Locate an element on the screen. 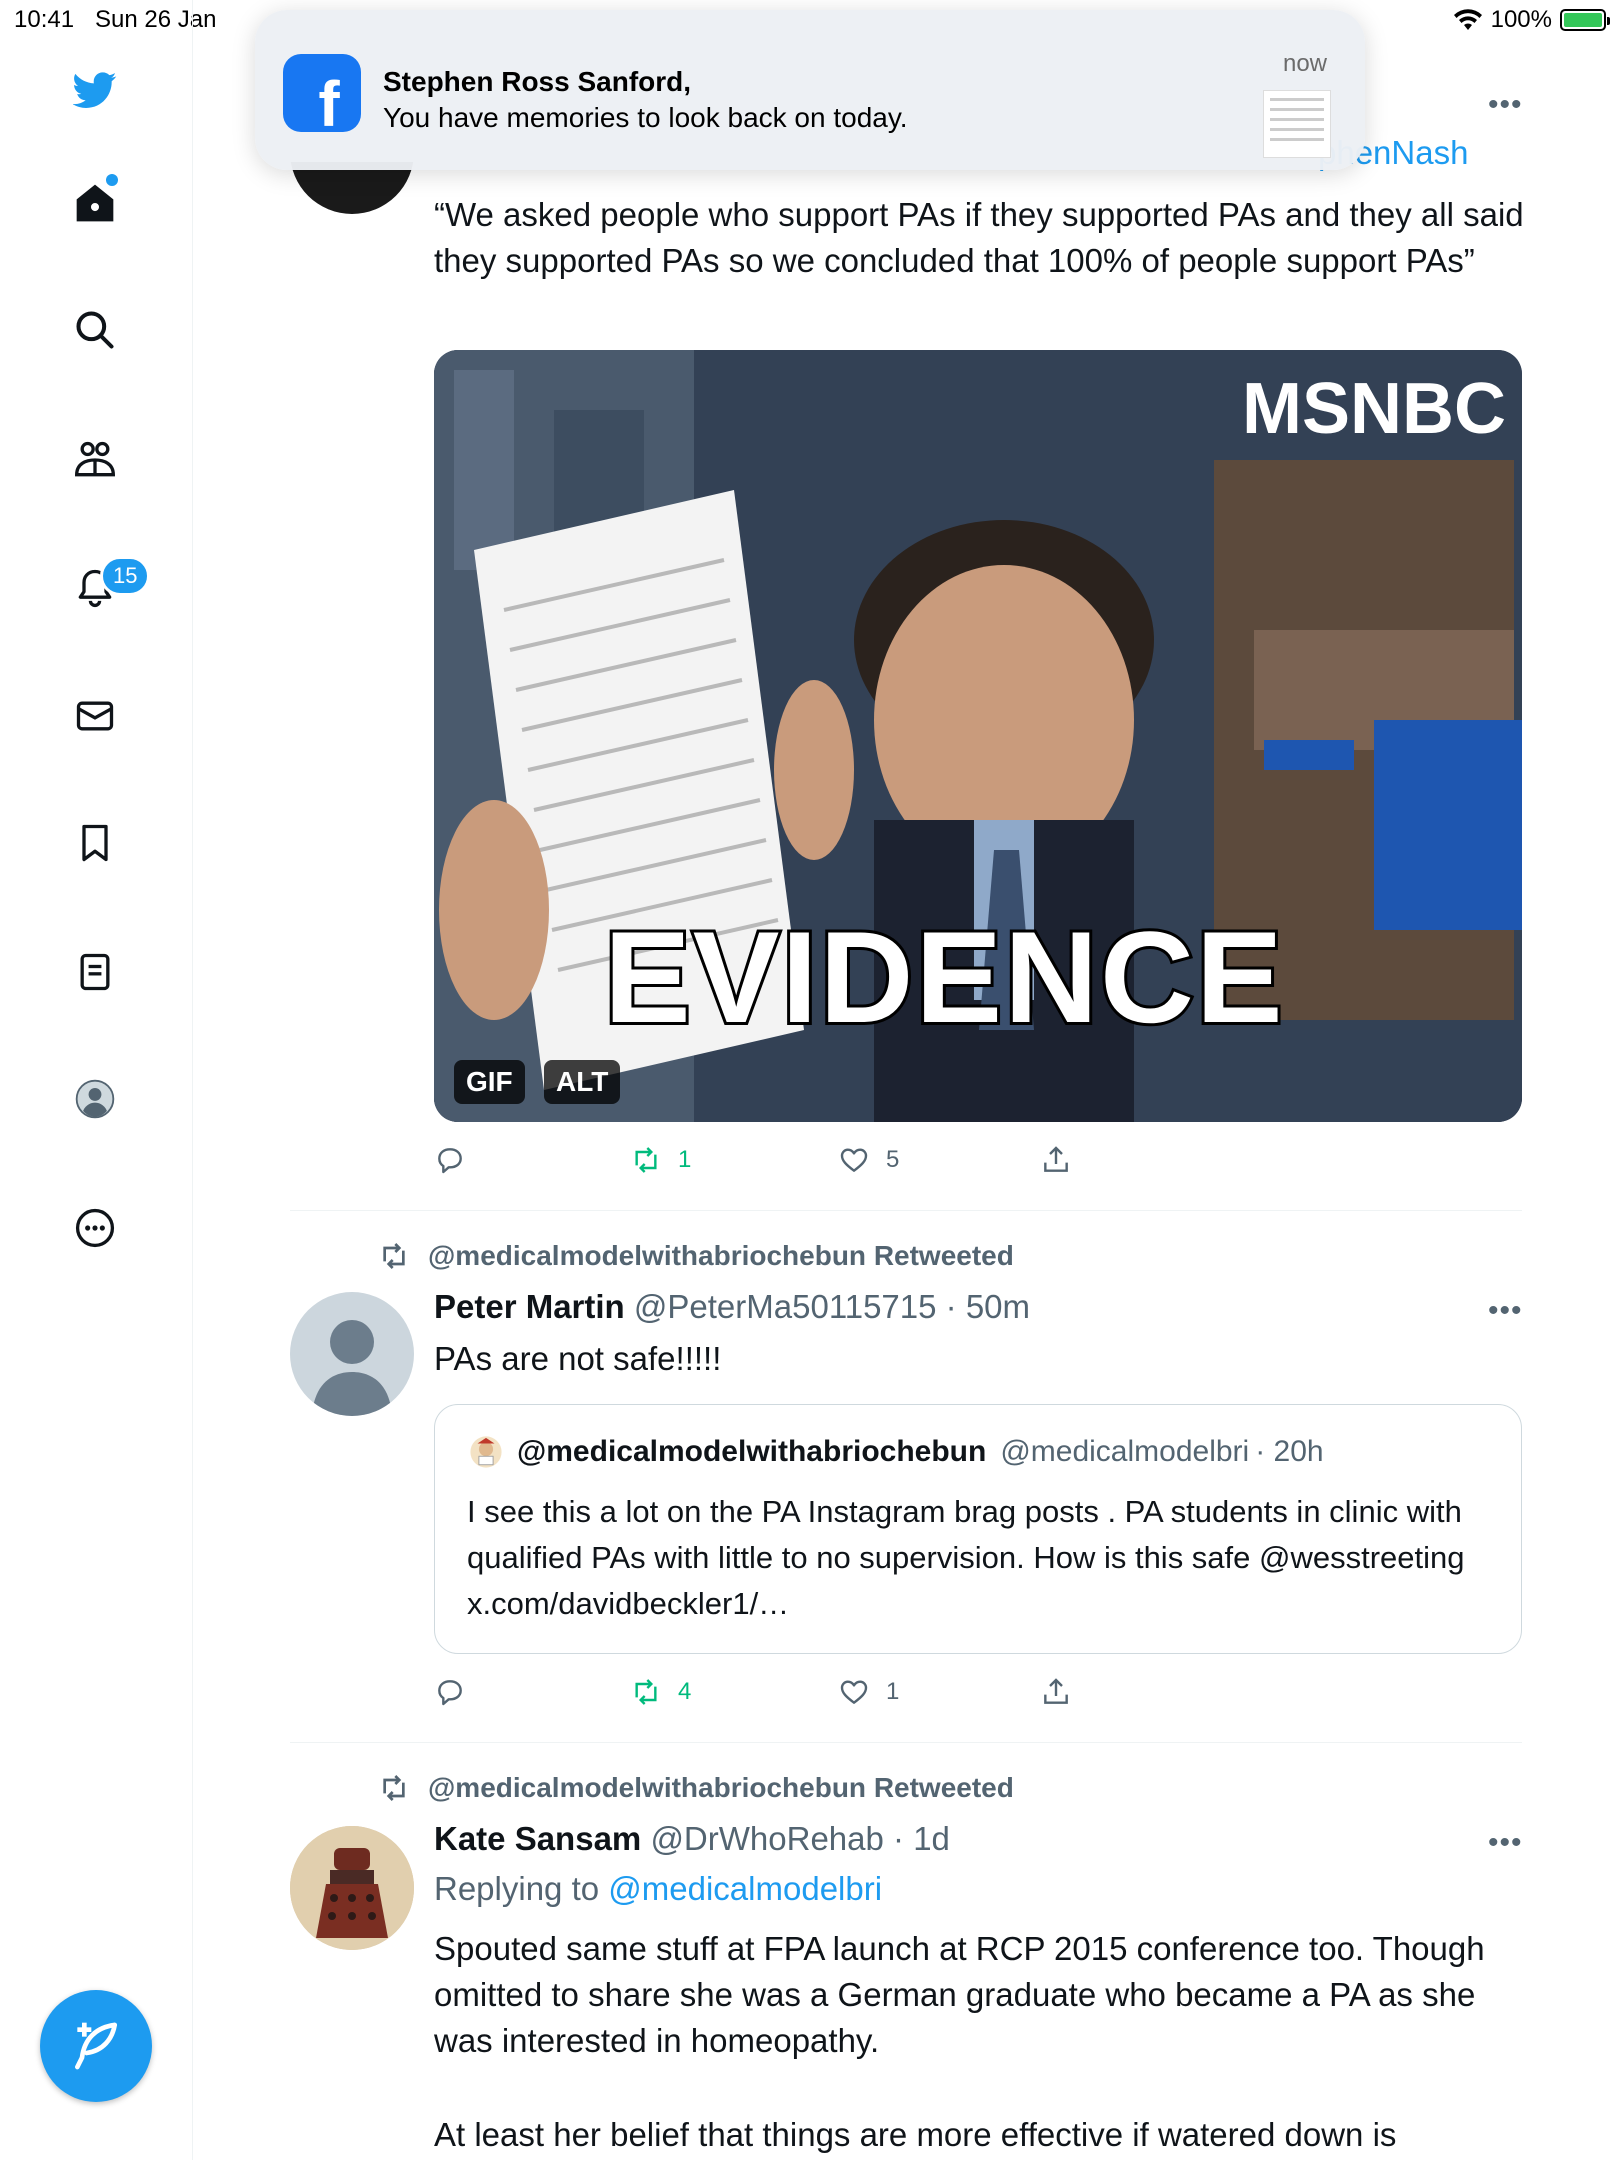 The width and height of the screenshot is (1620, 2160). tweet2-more-icon: ••• is located at coordinates (1505, 1311).